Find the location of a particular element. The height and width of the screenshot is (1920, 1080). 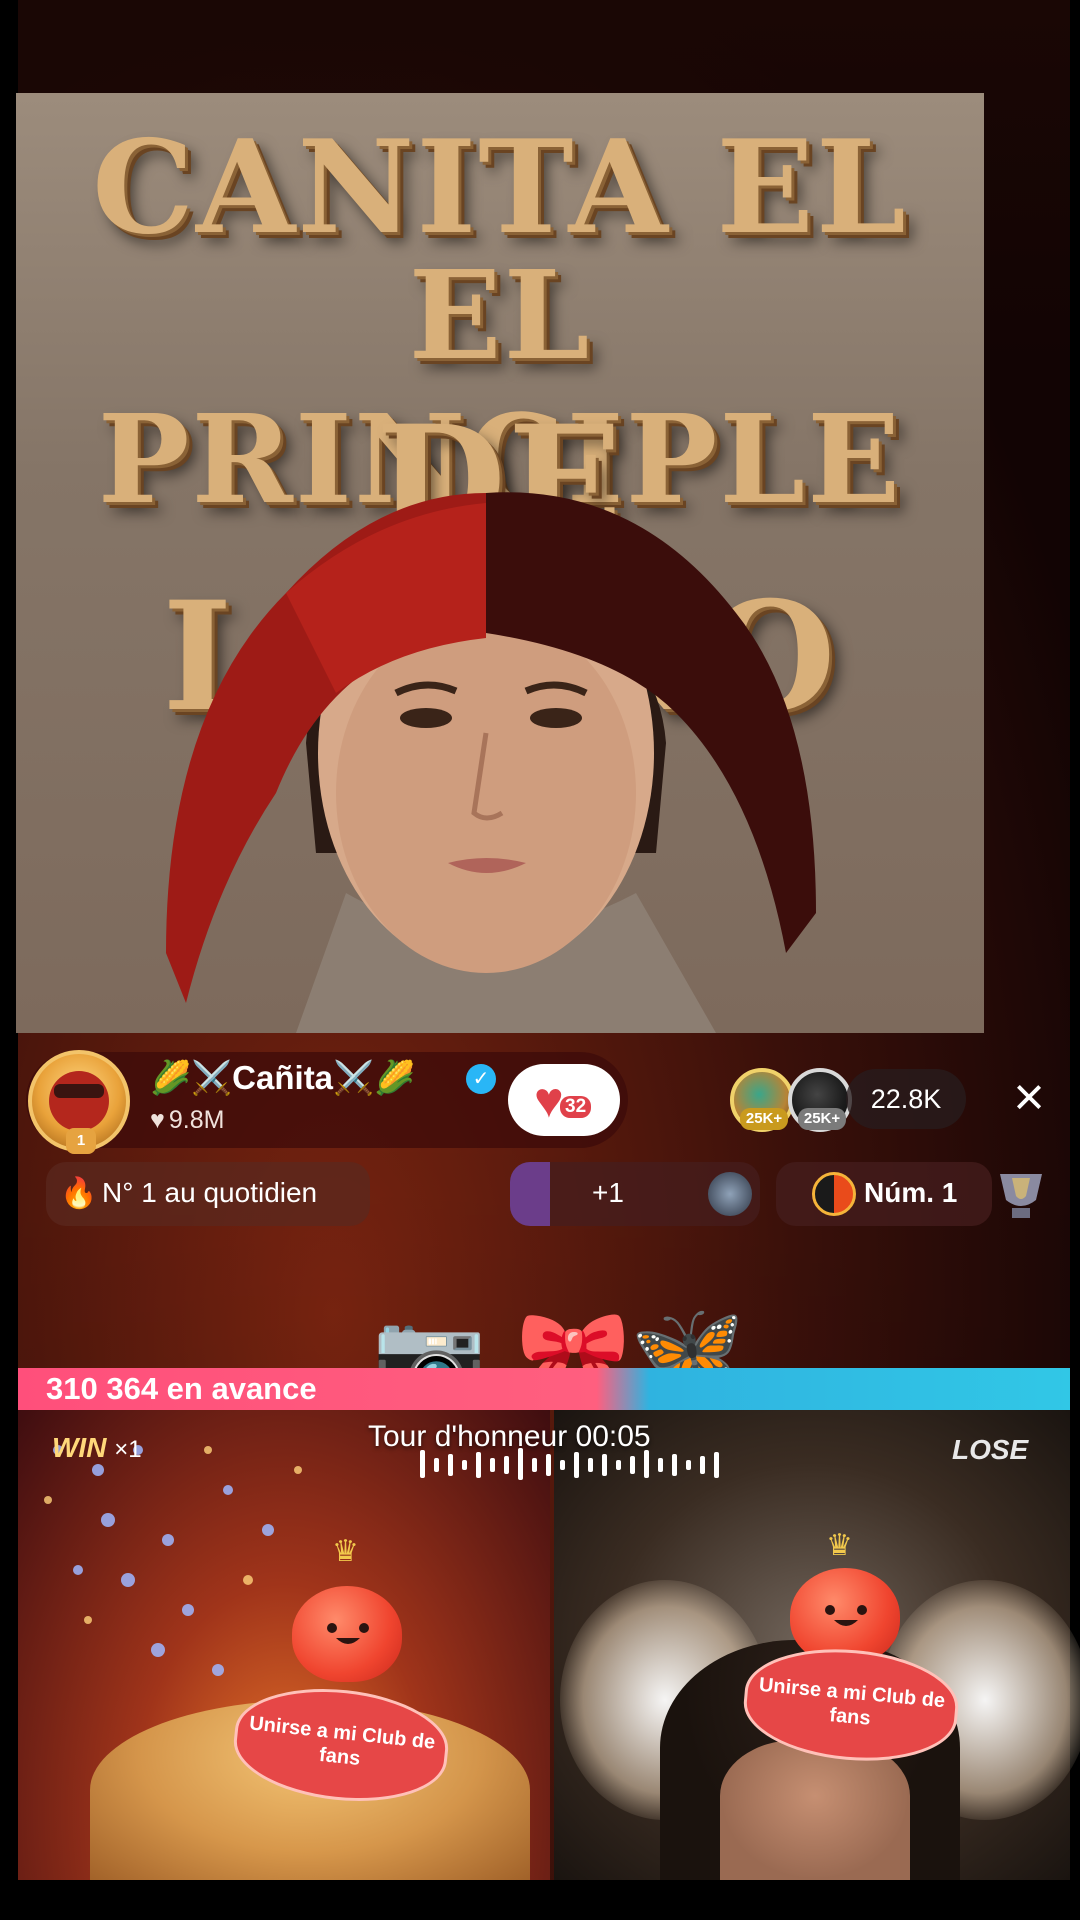

gift-chip-accent is located at coordinates (530, 1194).